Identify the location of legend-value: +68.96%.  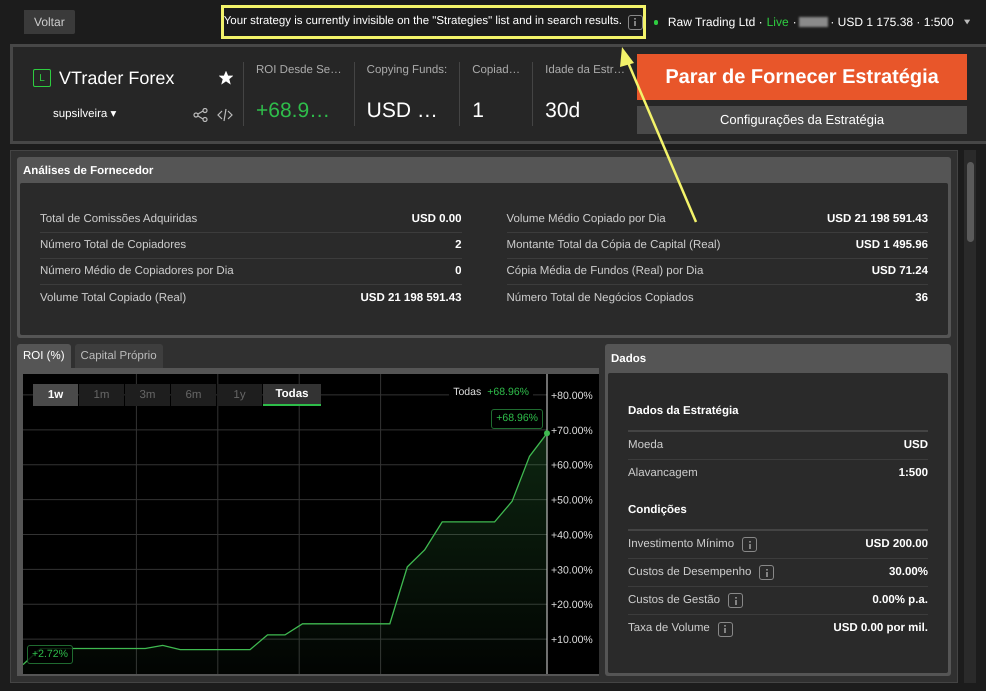
(508, 392).